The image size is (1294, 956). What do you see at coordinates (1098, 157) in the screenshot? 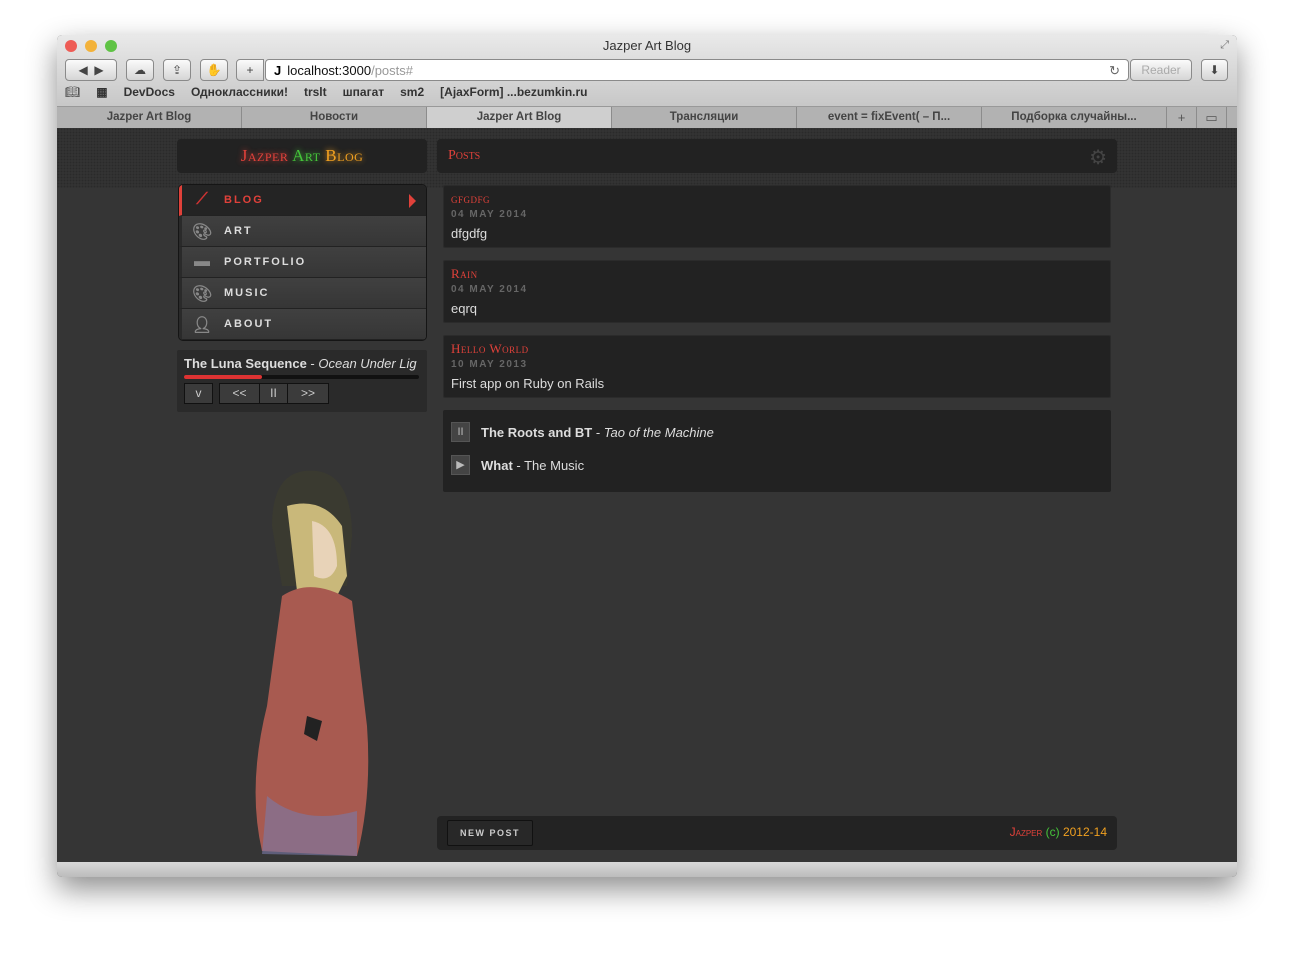
I see `gear-icon: ⚙` at bounding box center [1098, 157].